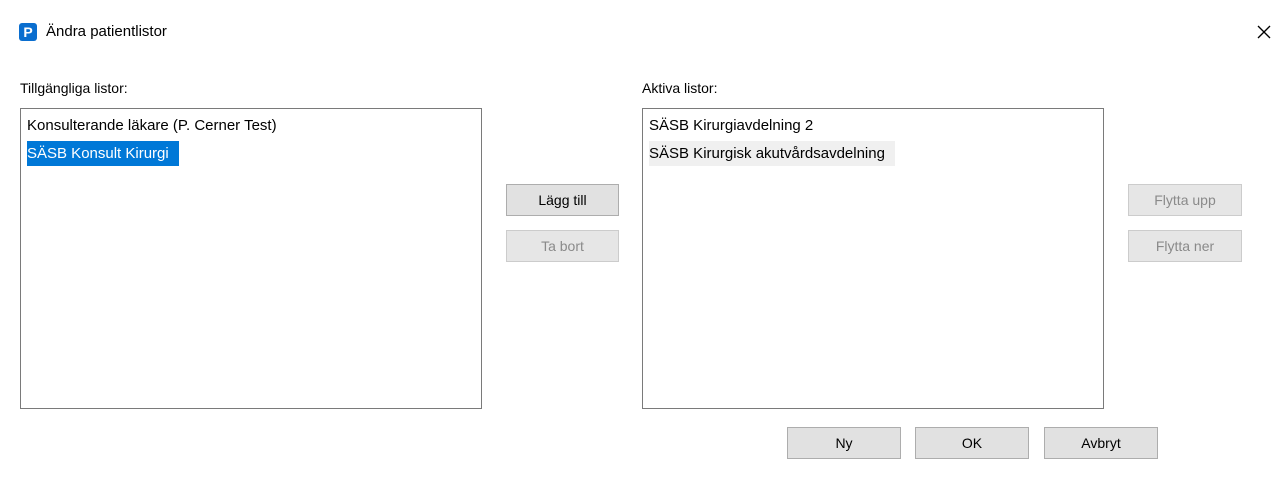  Describe the element at coordinates (972, 443) in the screenshot. I see `ok-button: OK` at that location.